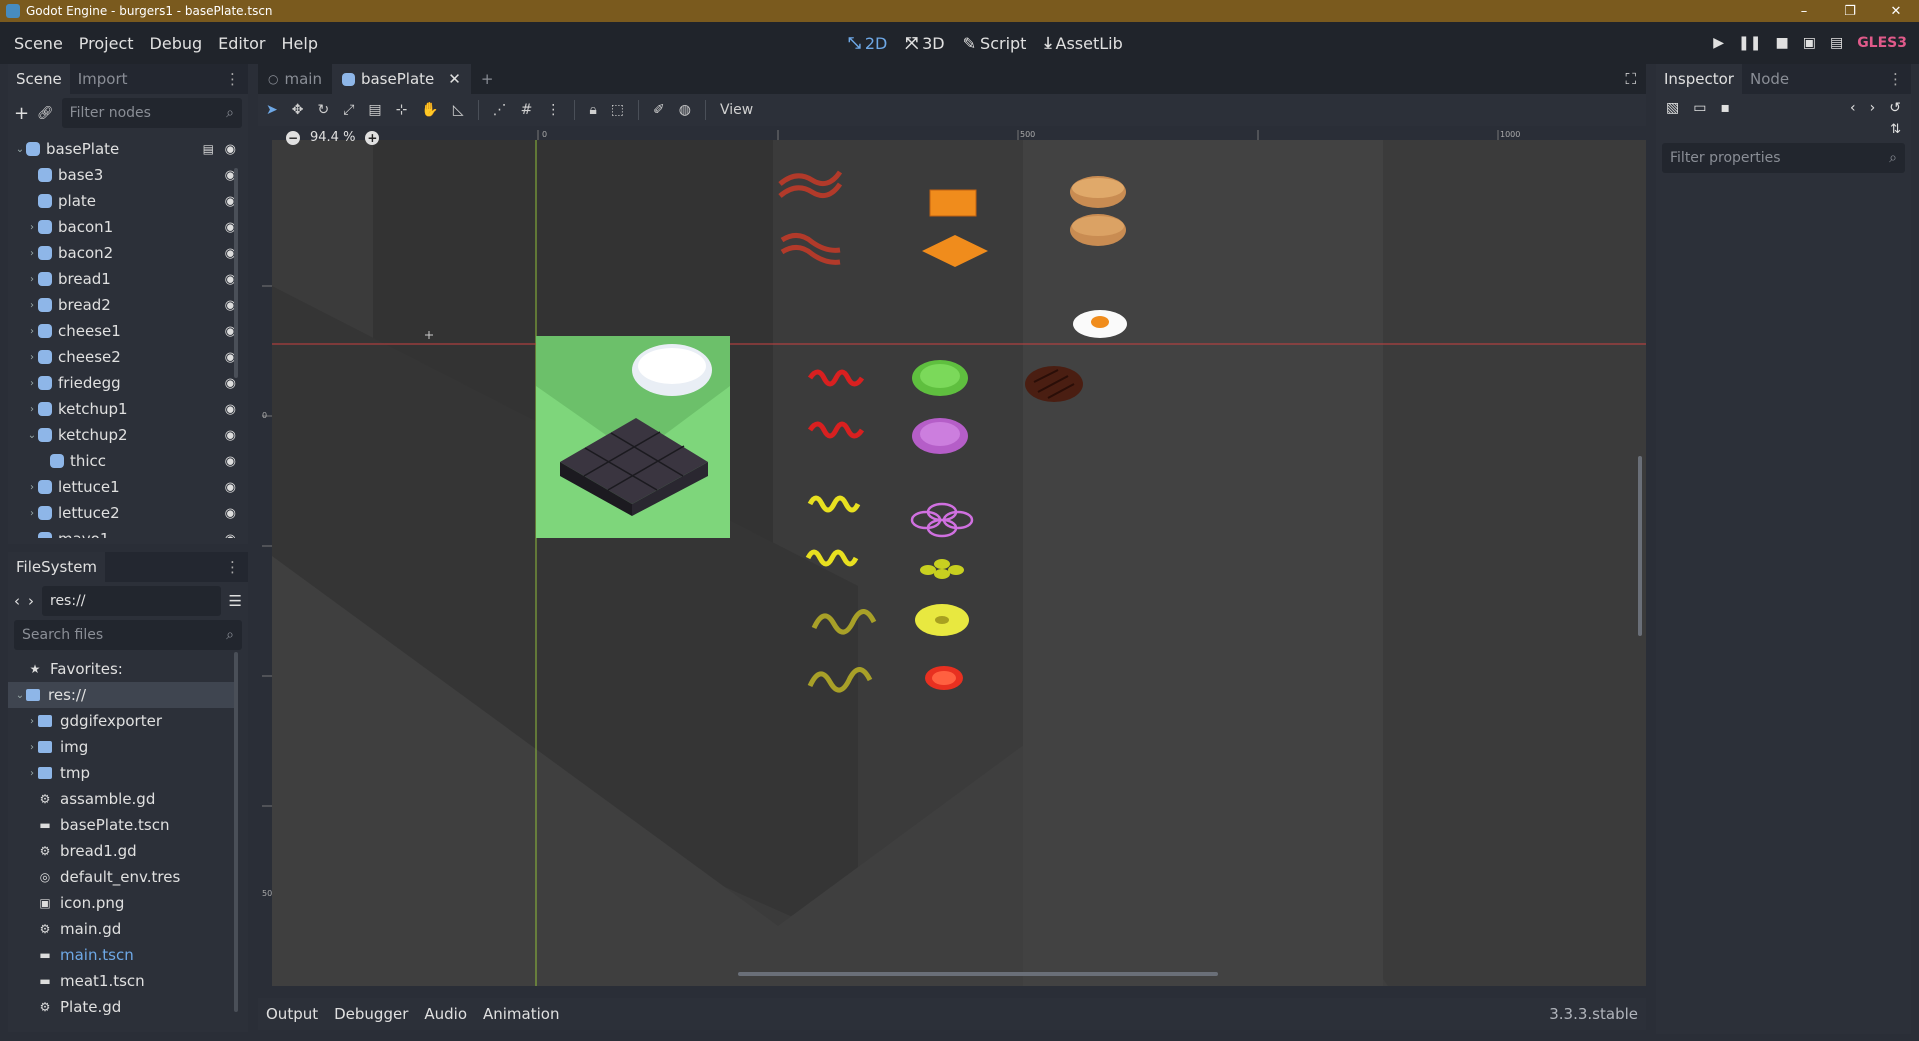 The height and width of the screenshot is (1041, 1919). What do you see at coordinates (39, 79) in the screenshot?
I see `tab-scene: Scene` at bounding box center [39, 79].